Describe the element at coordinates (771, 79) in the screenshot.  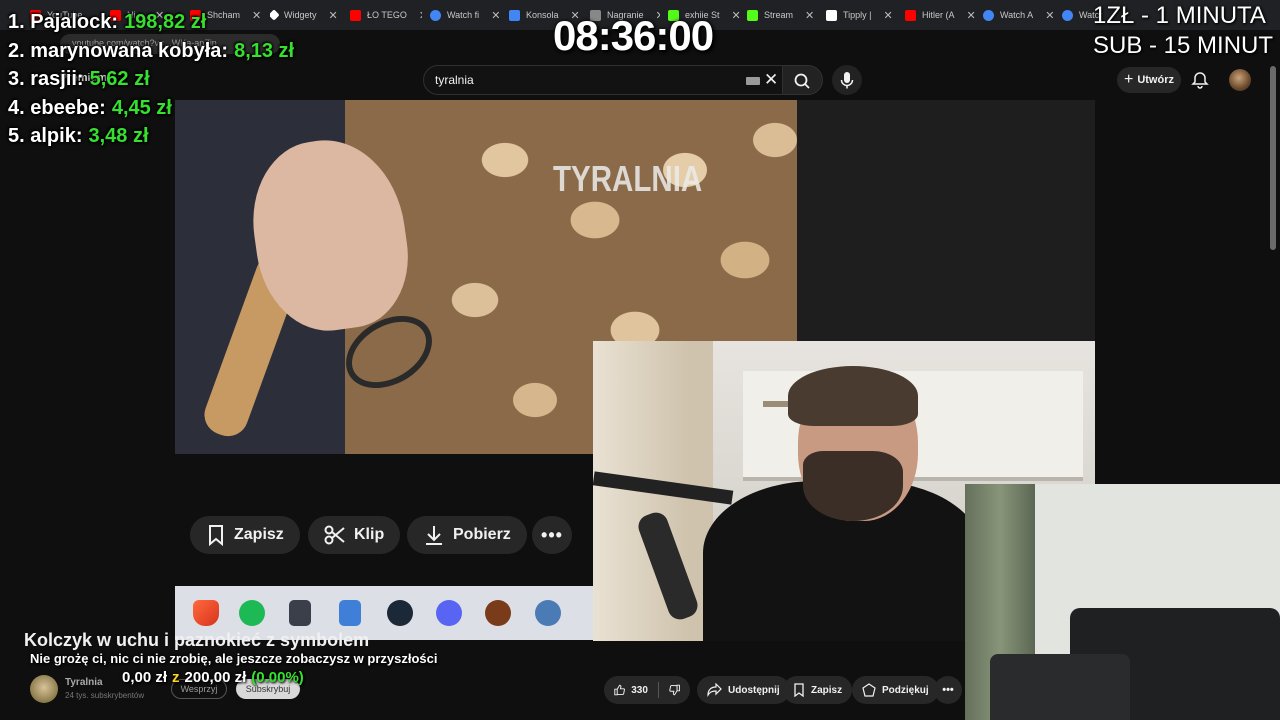
I see `clear-search-icon: ✕` at that location.